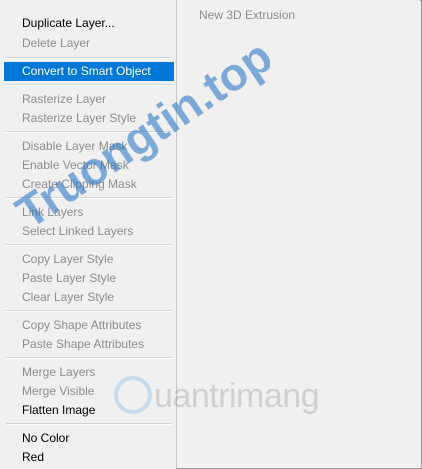 Image resolution: width=422 pixels, height=469 pixels. What do you see at coordinates (247, 15) in the screenshot?
I see `menu-item-new-3d-extrusion: New 3D Extrusion` at bounding box center [247, 15].